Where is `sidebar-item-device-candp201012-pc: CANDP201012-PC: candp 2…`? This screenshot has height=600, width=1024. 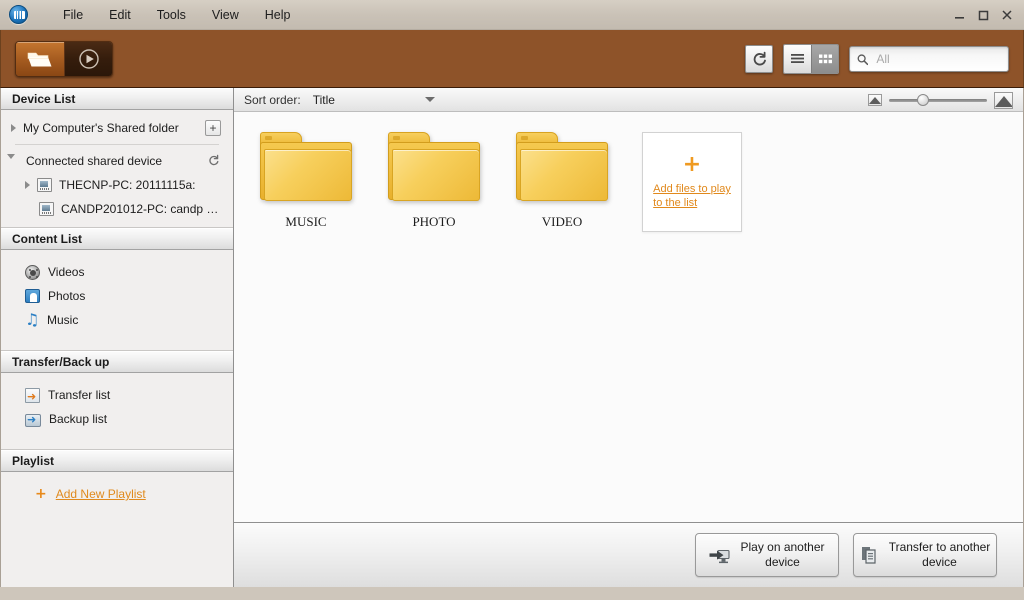 sidebar-item-device-candp201012-pc: CANDP201012-PC: candp 2… is located at coordinates (117, 209).